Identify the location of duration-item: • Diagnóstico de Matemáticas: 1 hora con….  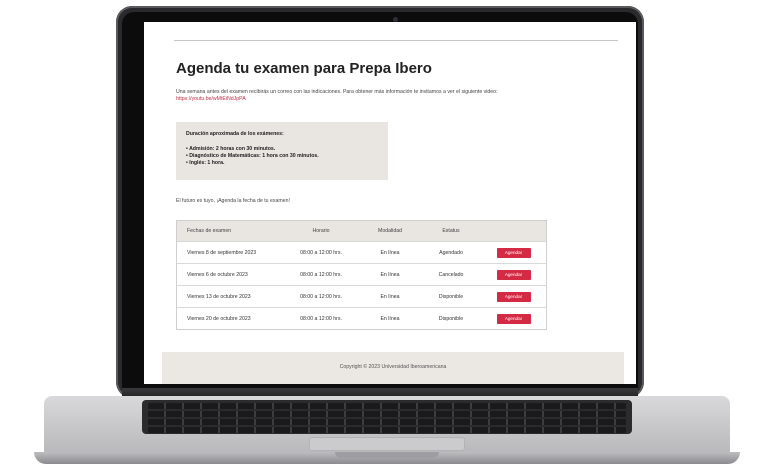
(252, 156).